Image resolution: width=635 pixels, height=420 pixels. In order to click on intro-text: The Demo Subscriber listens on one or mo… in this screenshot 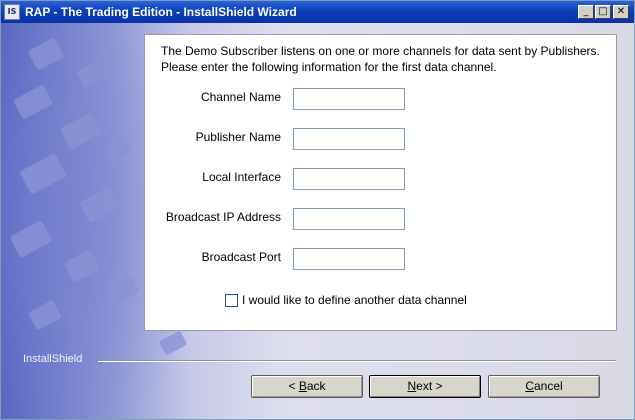, I will do `click(380, 59)`.